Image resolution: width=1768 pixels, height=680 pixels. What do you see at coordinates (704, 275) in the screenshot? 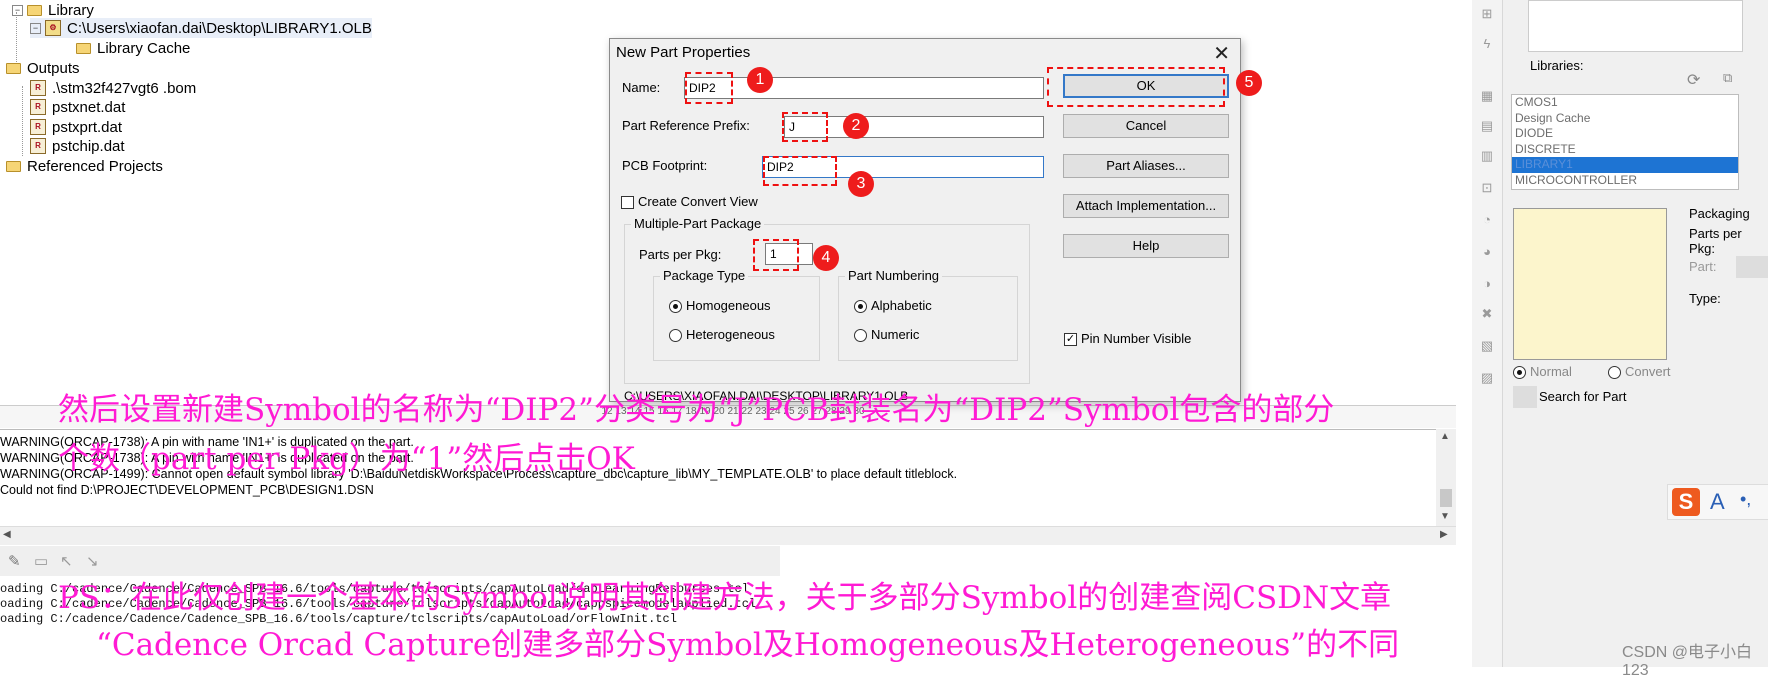
I see `package-type-title: Package Type` at bounding box center [704, 275].